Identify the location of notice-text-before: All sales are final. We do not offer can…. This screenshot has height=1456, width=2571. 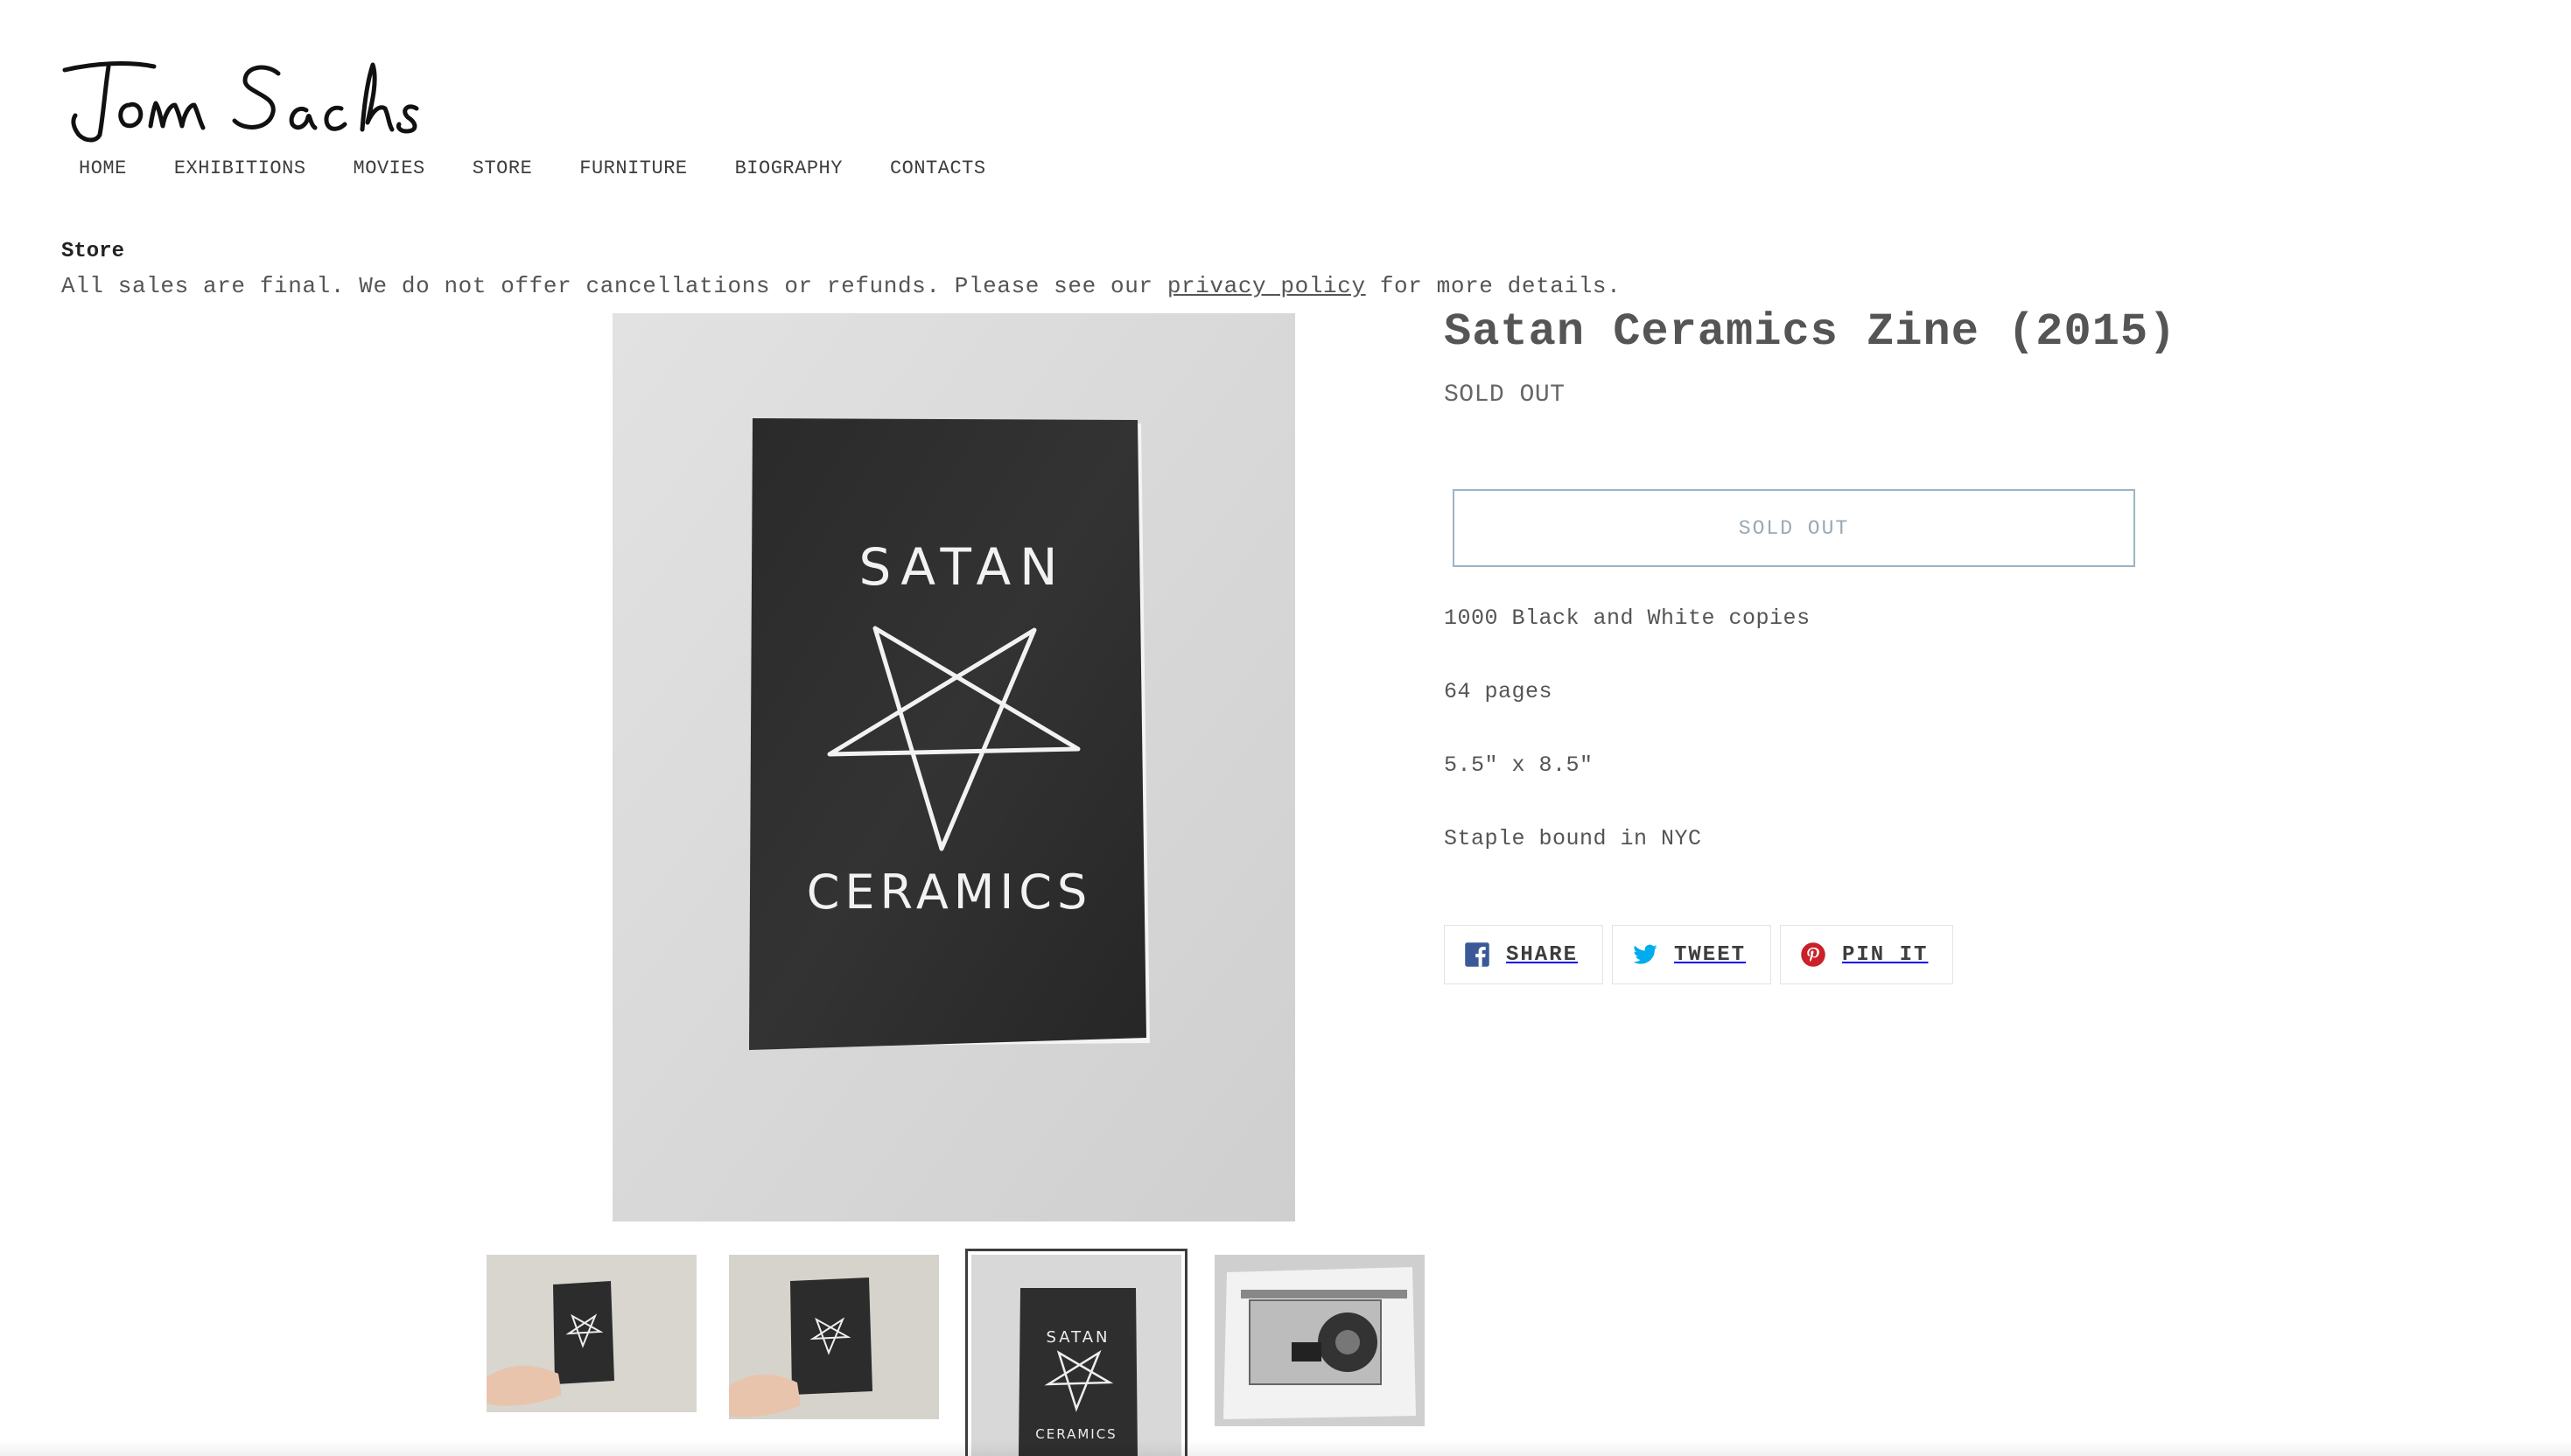
(614, 286).